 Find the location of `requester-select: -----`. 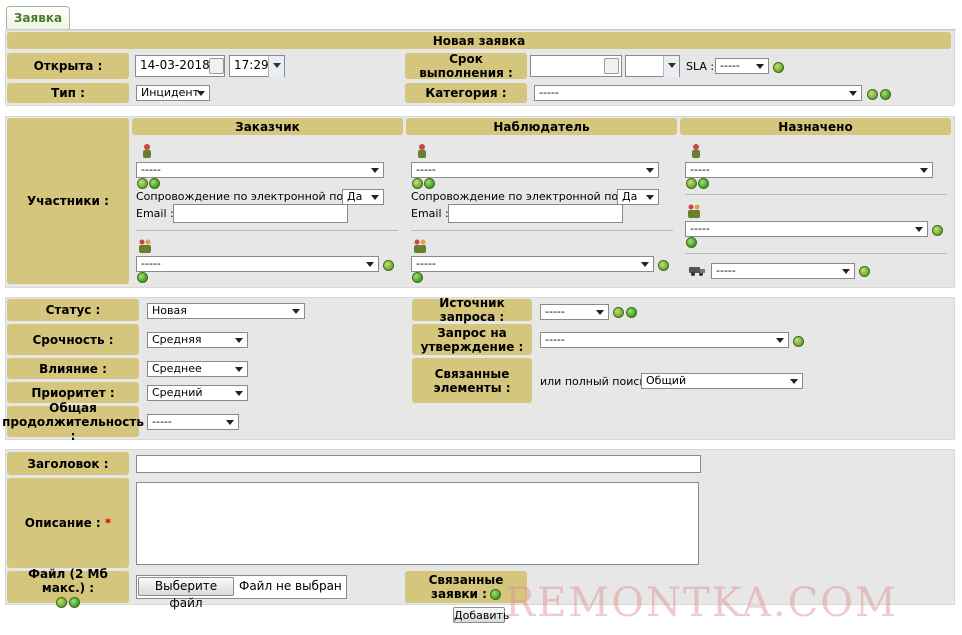

requester-select: ----- is located at coordinates (260, 170).